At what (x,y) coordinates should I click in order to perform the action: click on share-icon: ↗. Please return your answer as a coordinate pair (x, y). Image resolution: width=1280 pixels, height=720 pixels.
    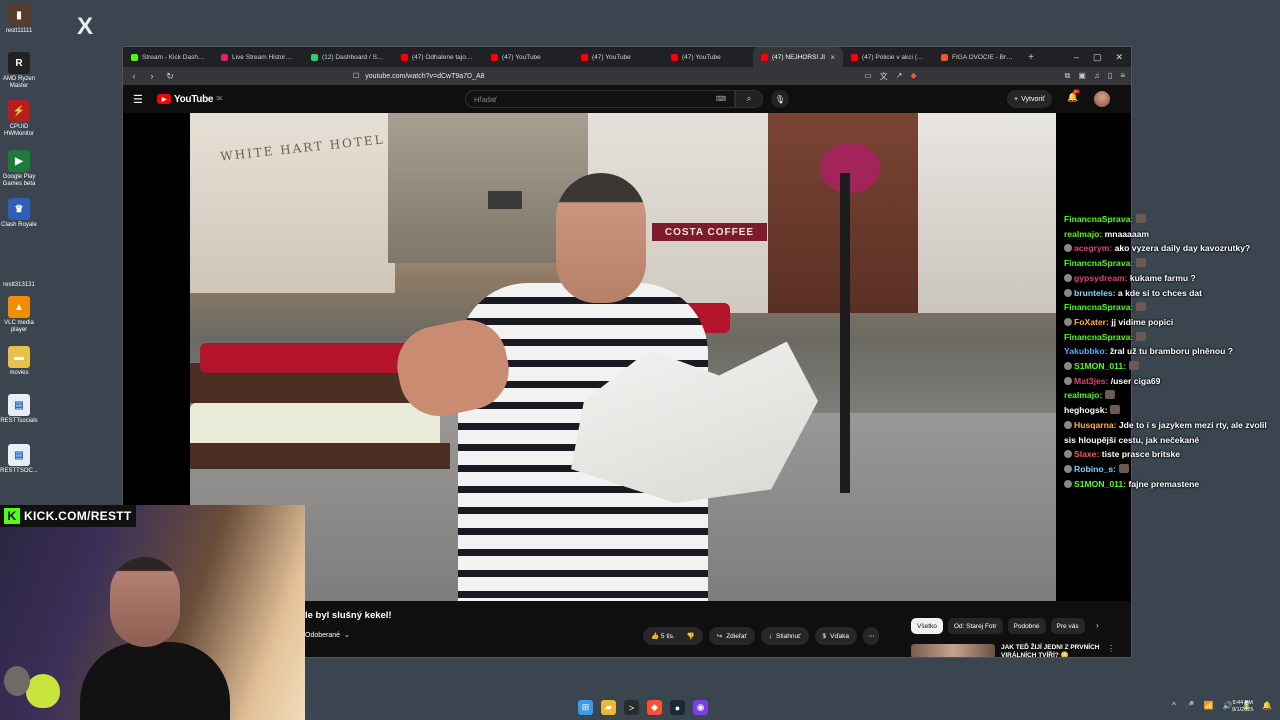
    Looking at the image, I should click on (899, 76).